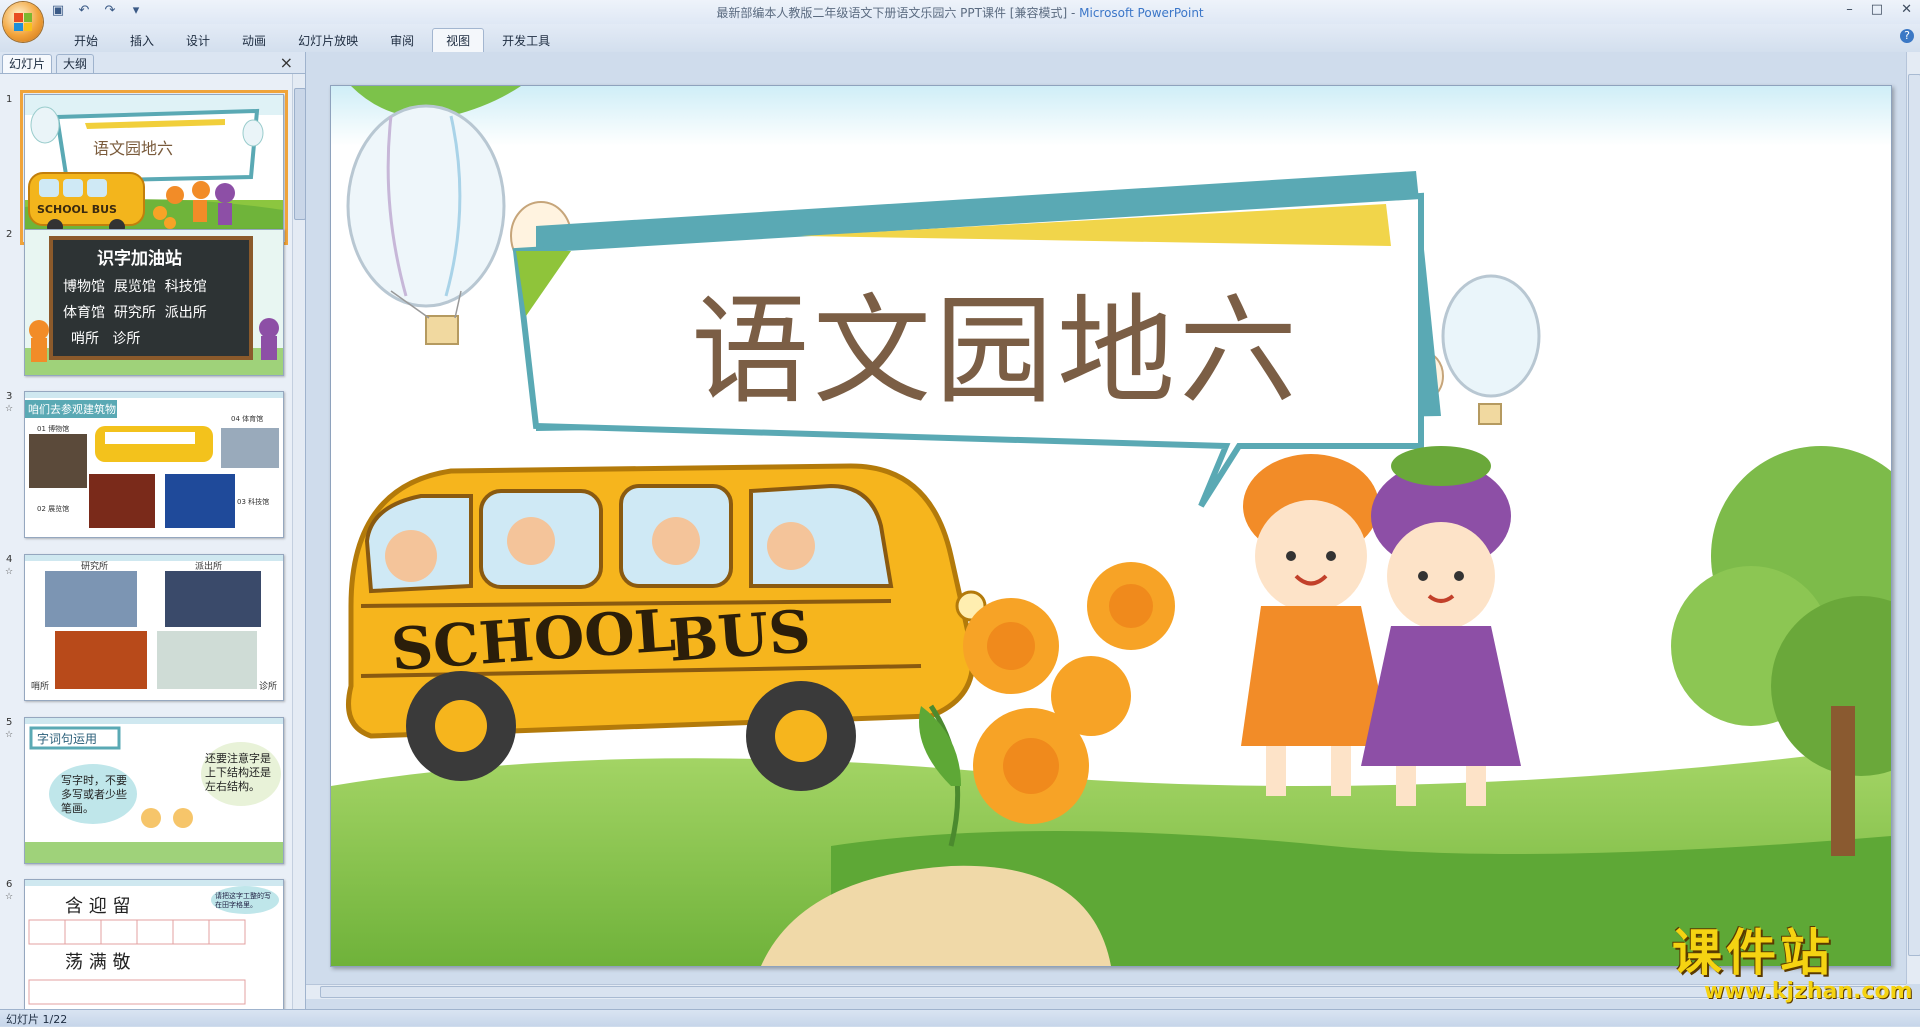  I want to click on thumbnail-number: 2, so click(9, 234).